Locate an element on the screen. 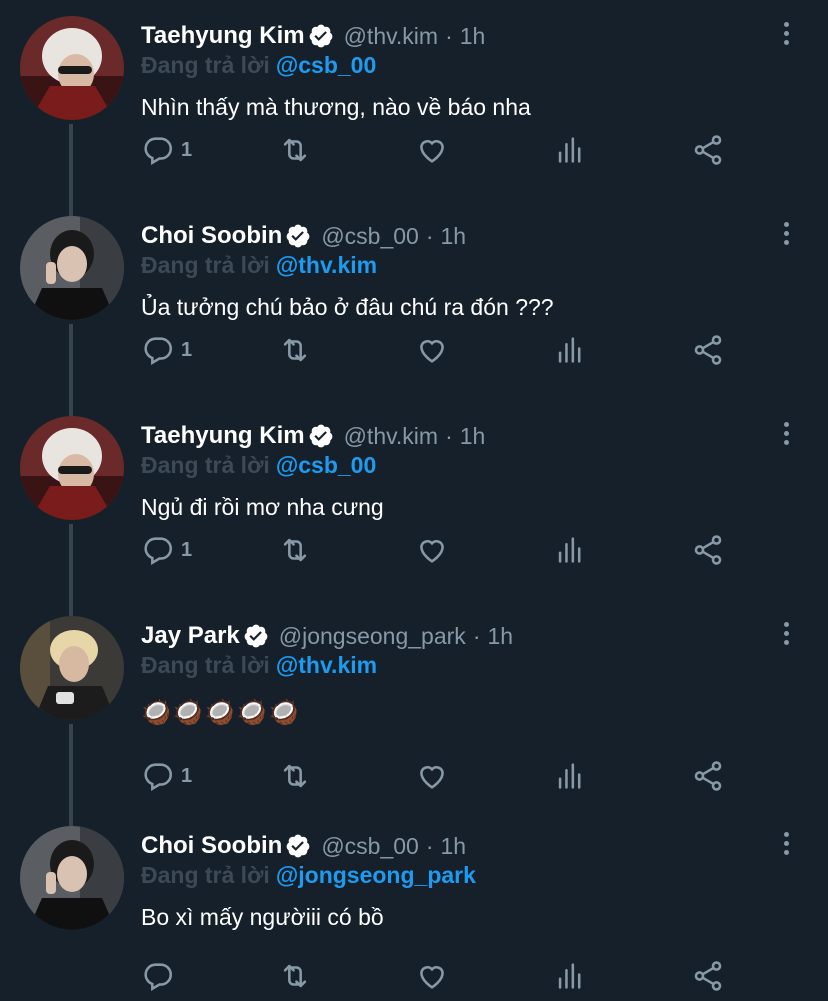 Image resolution: width=828 pixels, height=1001 pixels. reply-button is located at coordinates (161, 976).